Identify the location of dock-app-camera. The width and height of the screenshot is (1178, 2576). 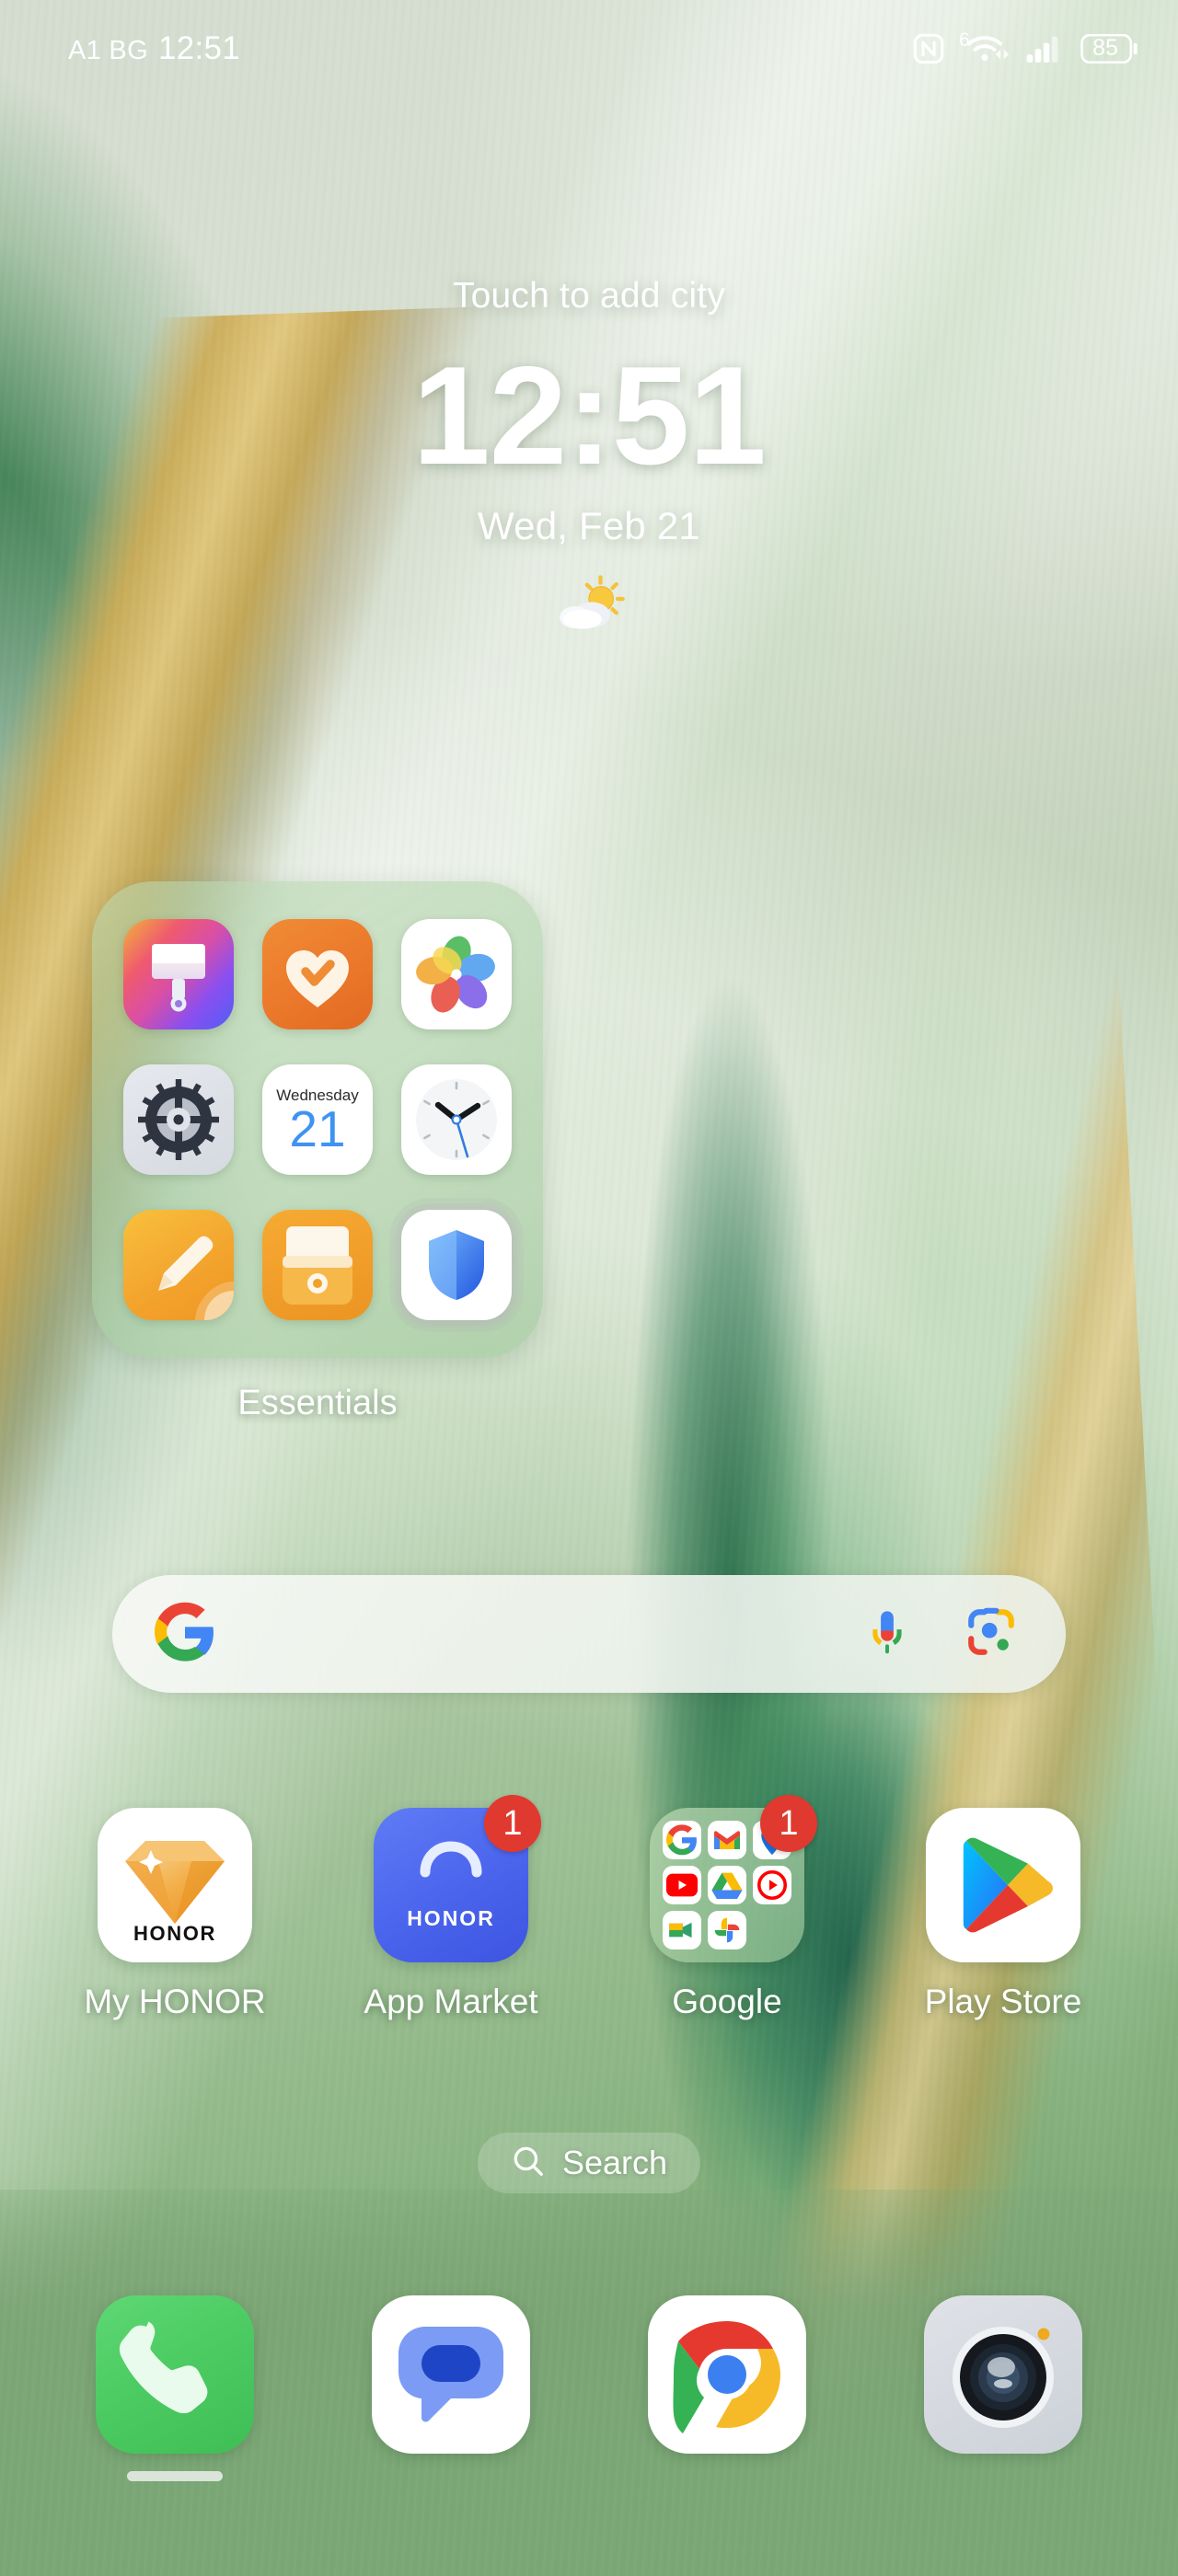
(1003, 2388).